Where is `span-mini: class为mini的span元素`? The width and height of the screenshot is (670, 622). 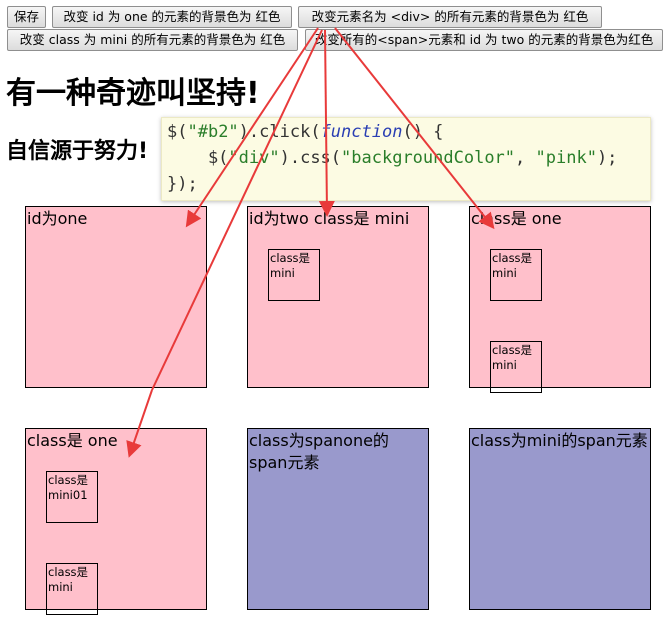
span-mini: class为mini的span元素 is located at coordinates (560, 519).